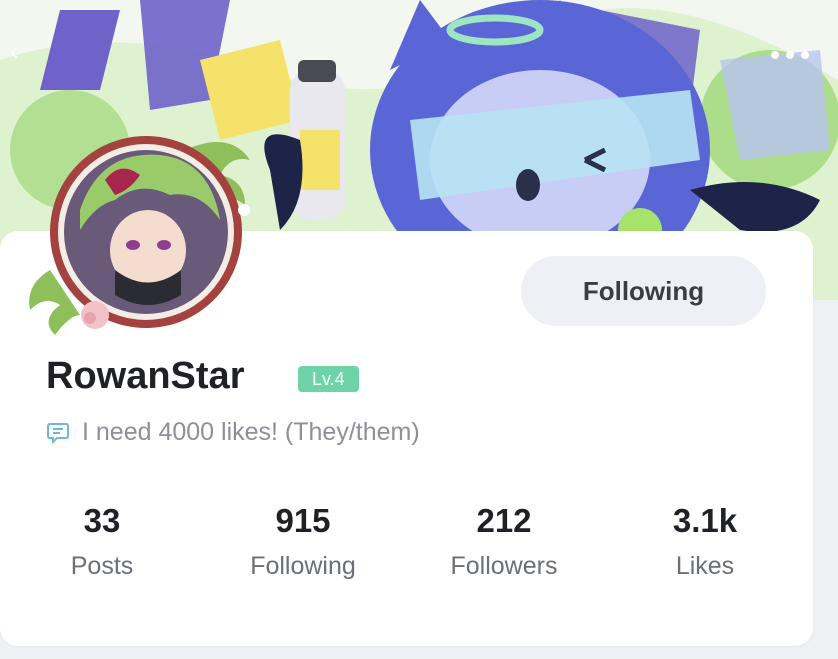 This screenshot has width=838, height=659. Describe the element at coordinates (328, 379) in the screenshot. I see `level-badge: Lv.4` at that location.